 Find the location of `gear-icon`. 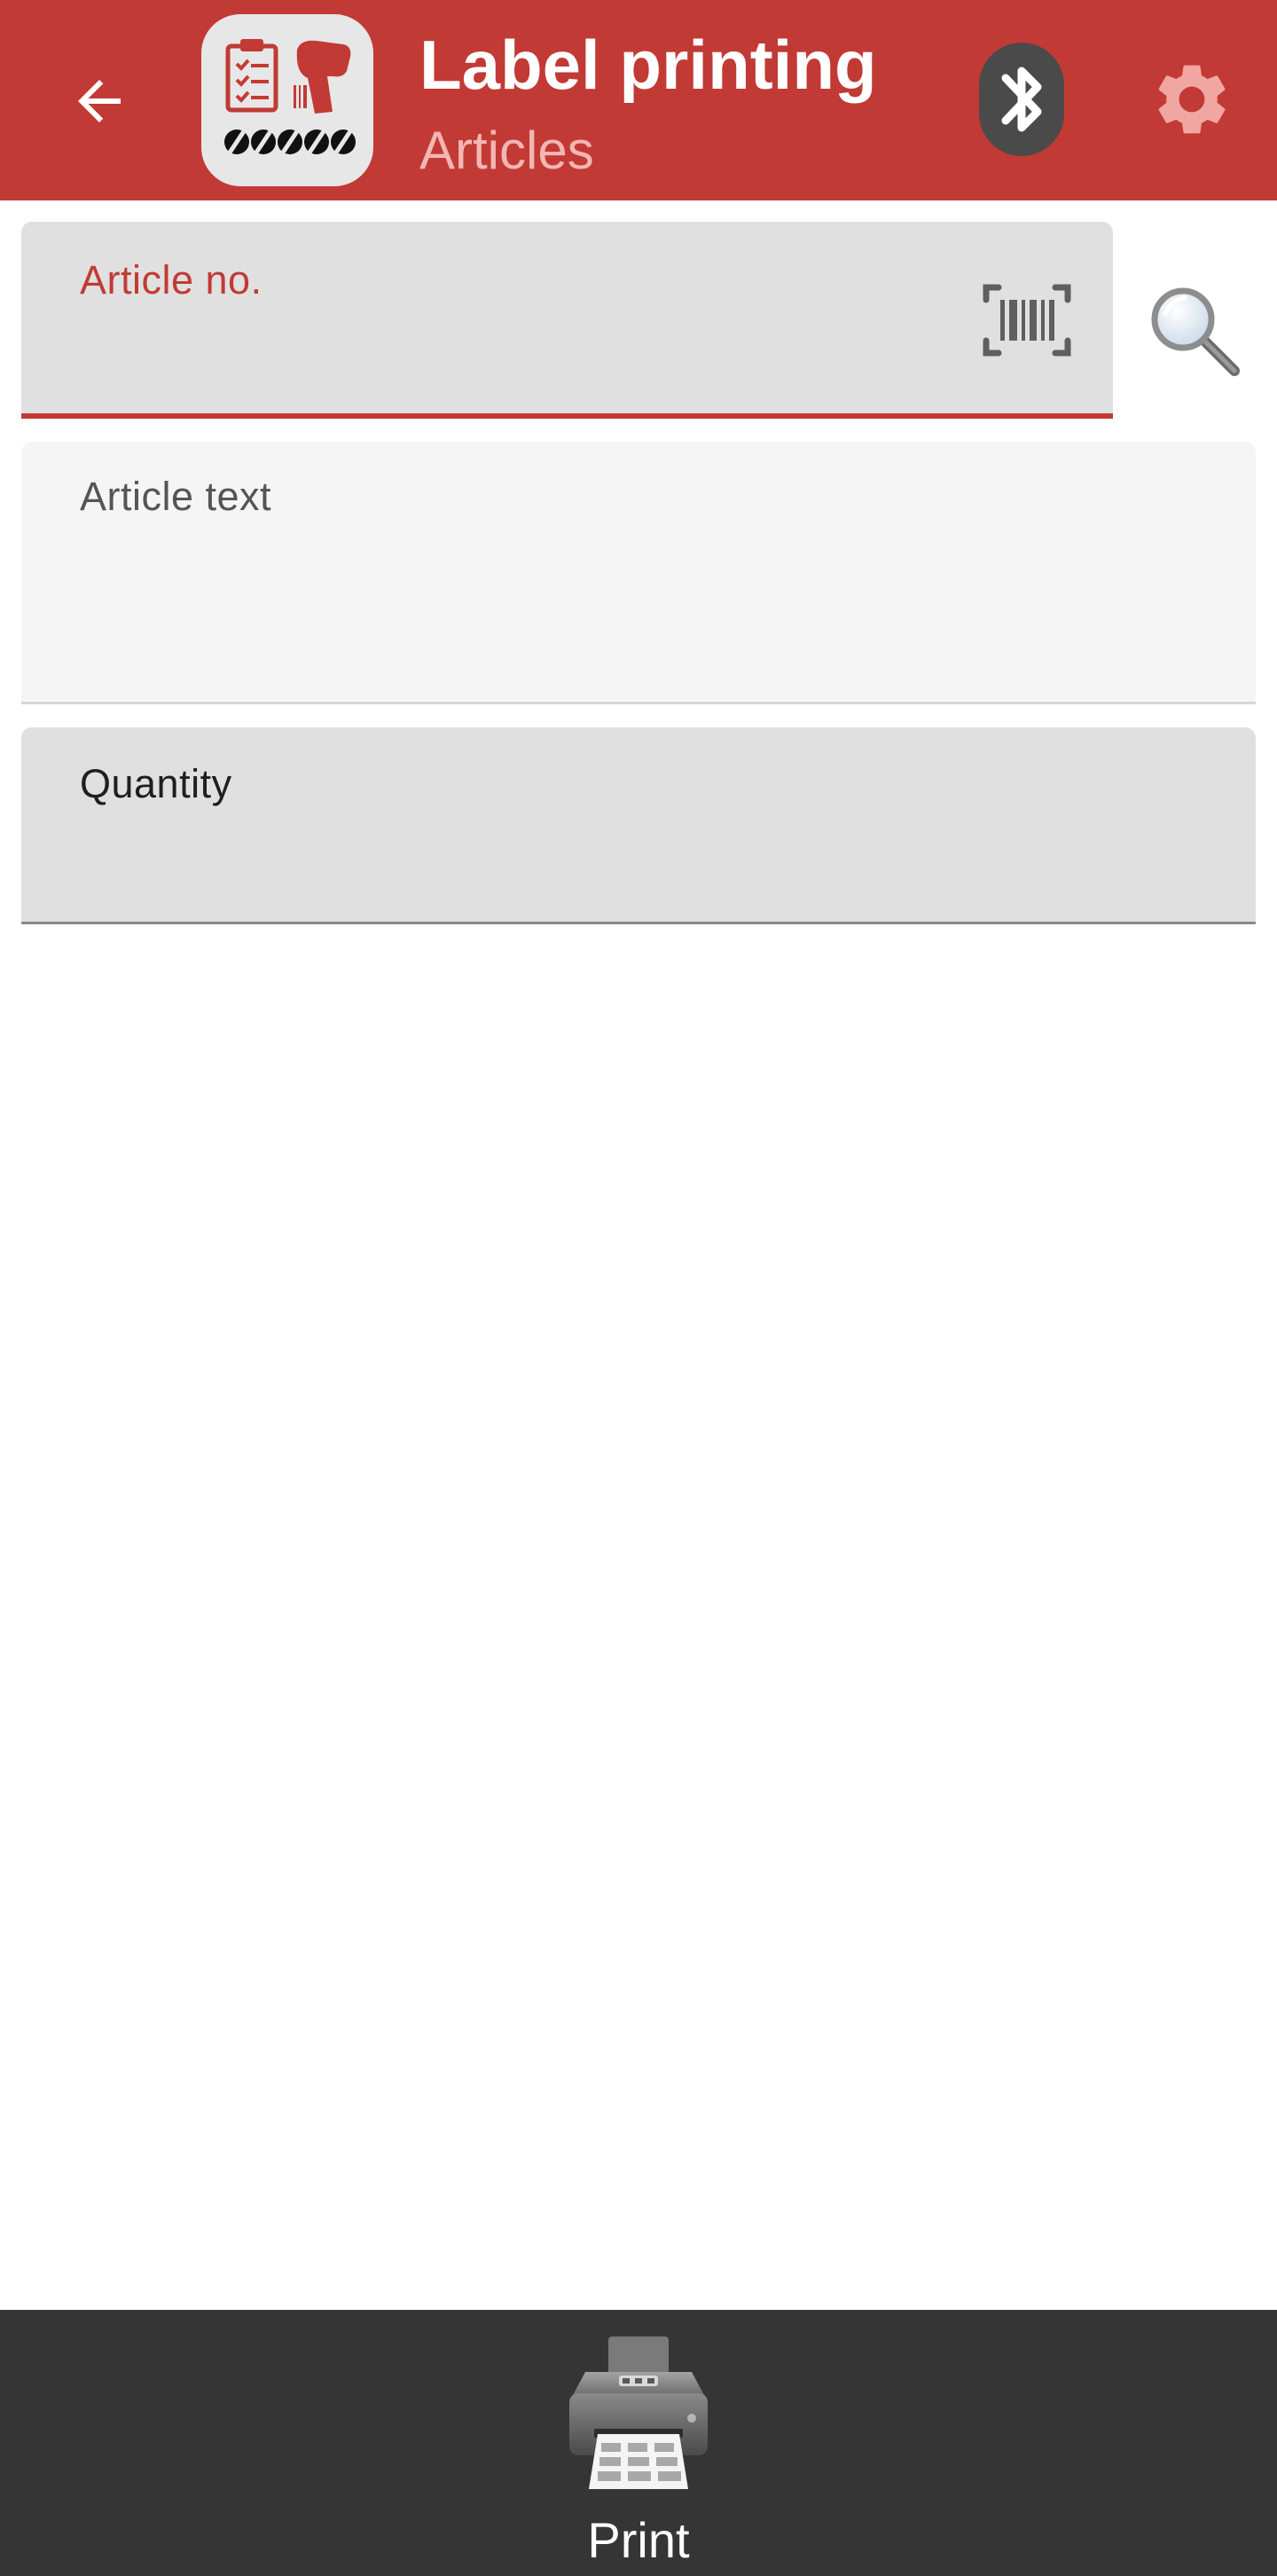

gear-icon is located at coordinates (1192, 99).